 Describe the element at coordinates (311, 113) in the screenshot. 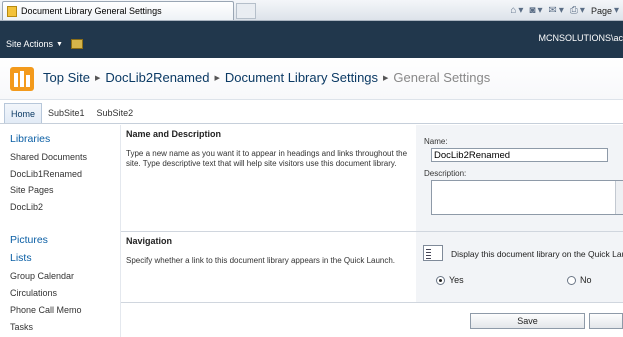

I see `top-navigation: Home SubSite1 SubSite2` at that location.